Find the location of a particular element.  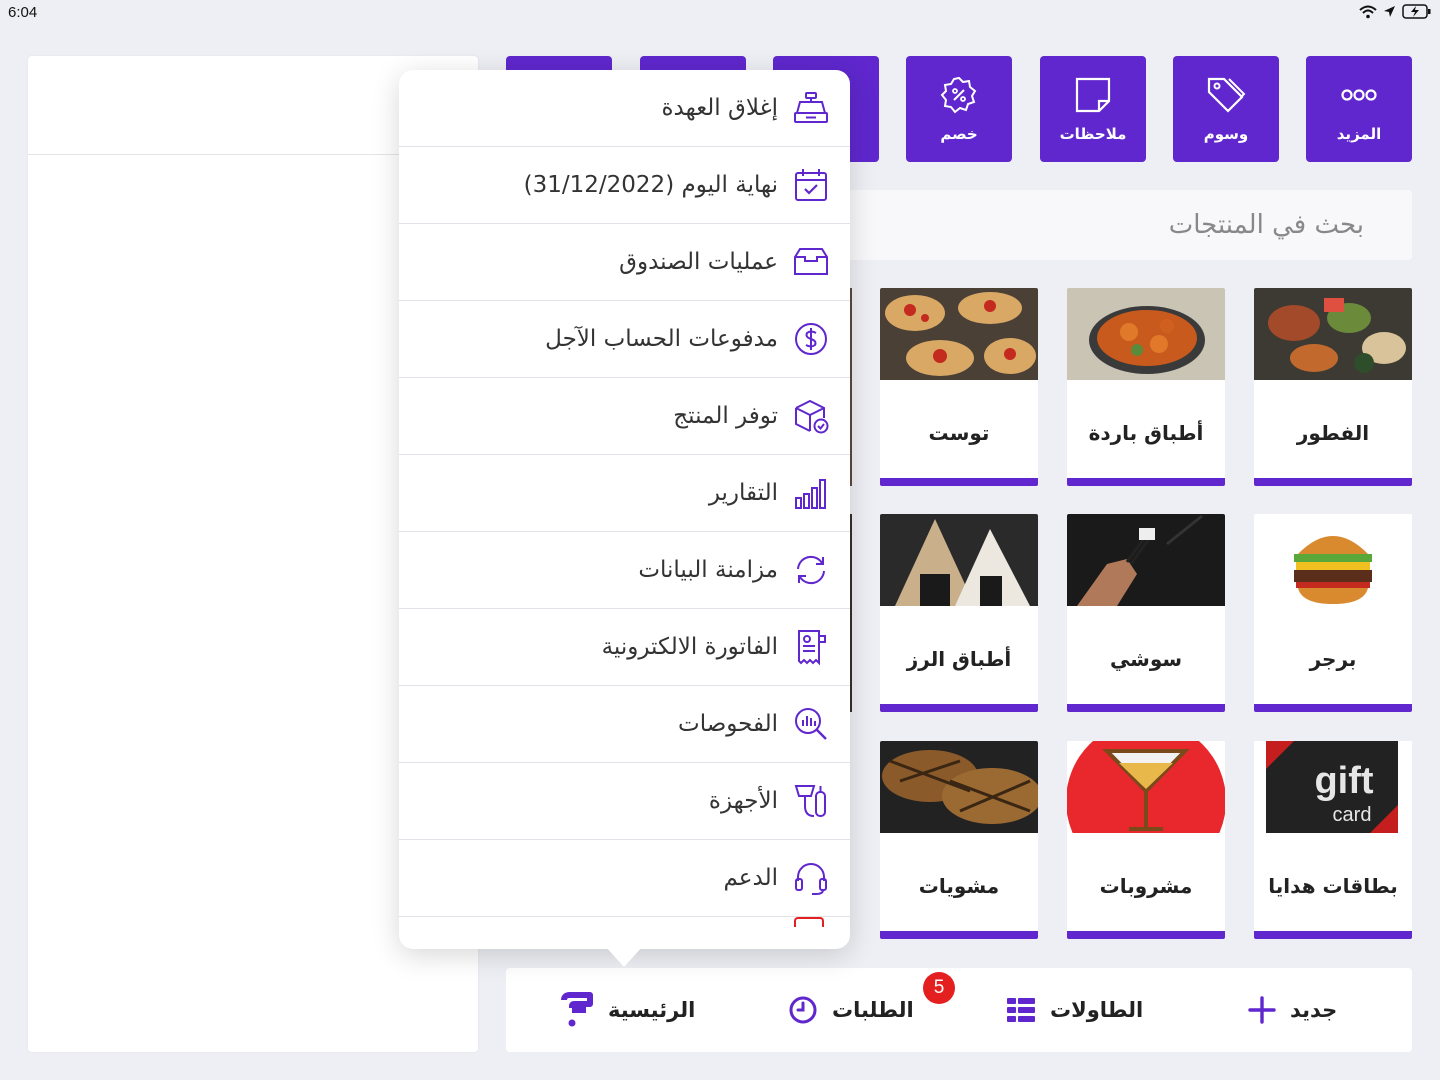

menu-item-label: مدفوعات الحساب الآجل is located at coordinates (661, 339).